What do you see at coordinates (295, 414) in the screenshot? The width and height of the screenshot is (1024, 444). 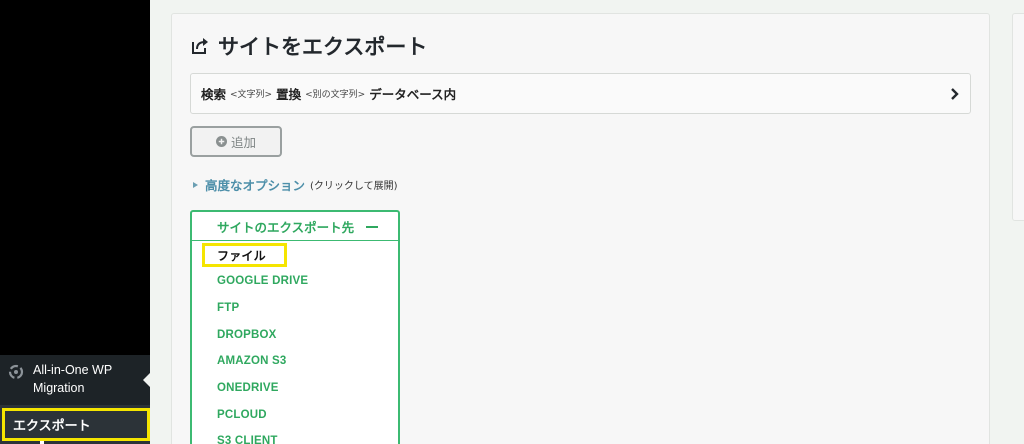 I see `export-option-pcloud: PCLOUD` at bounding box center [295, 414].